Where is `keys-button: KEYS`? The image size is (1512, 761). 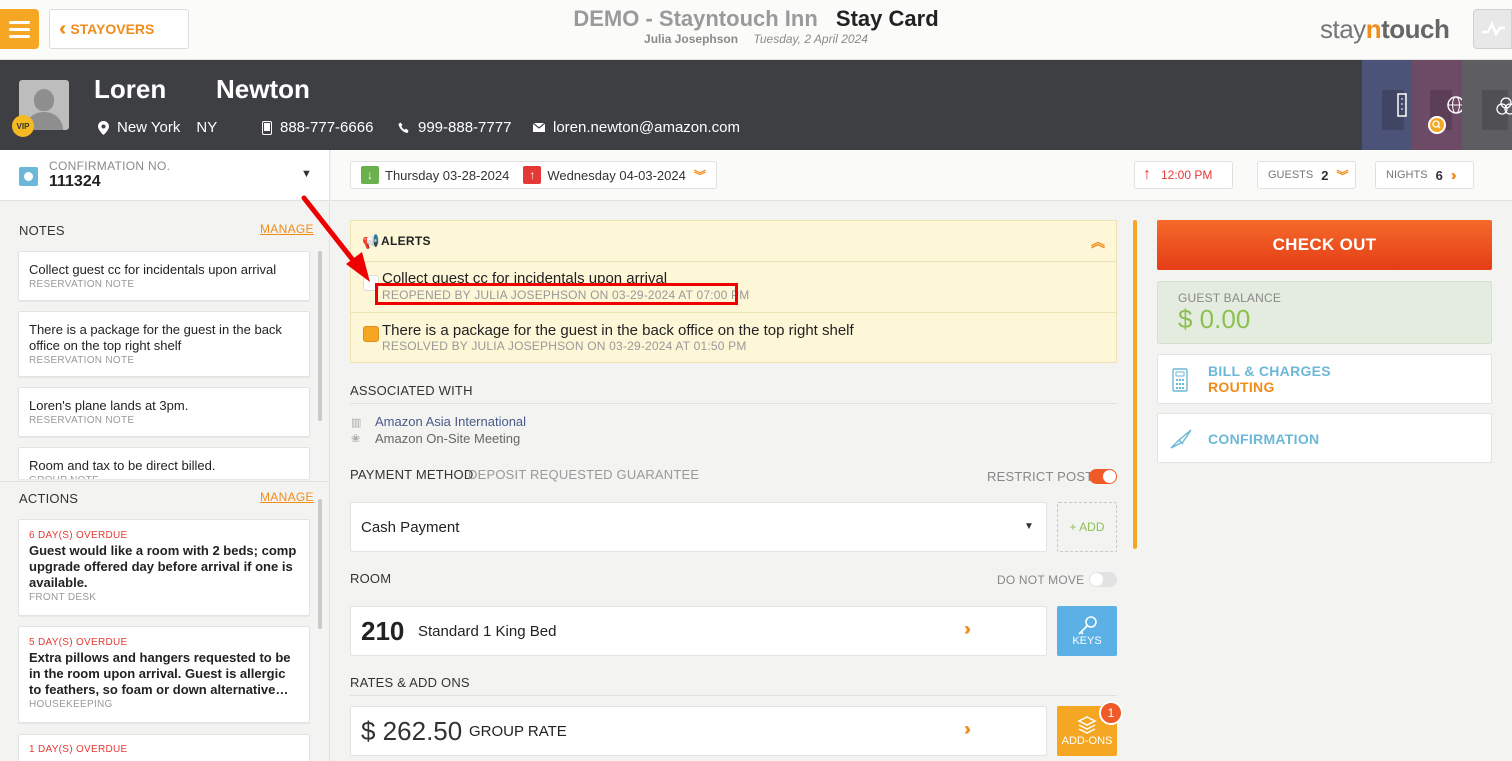
keys-button: KEYS is located at coordinates (1087, 631).